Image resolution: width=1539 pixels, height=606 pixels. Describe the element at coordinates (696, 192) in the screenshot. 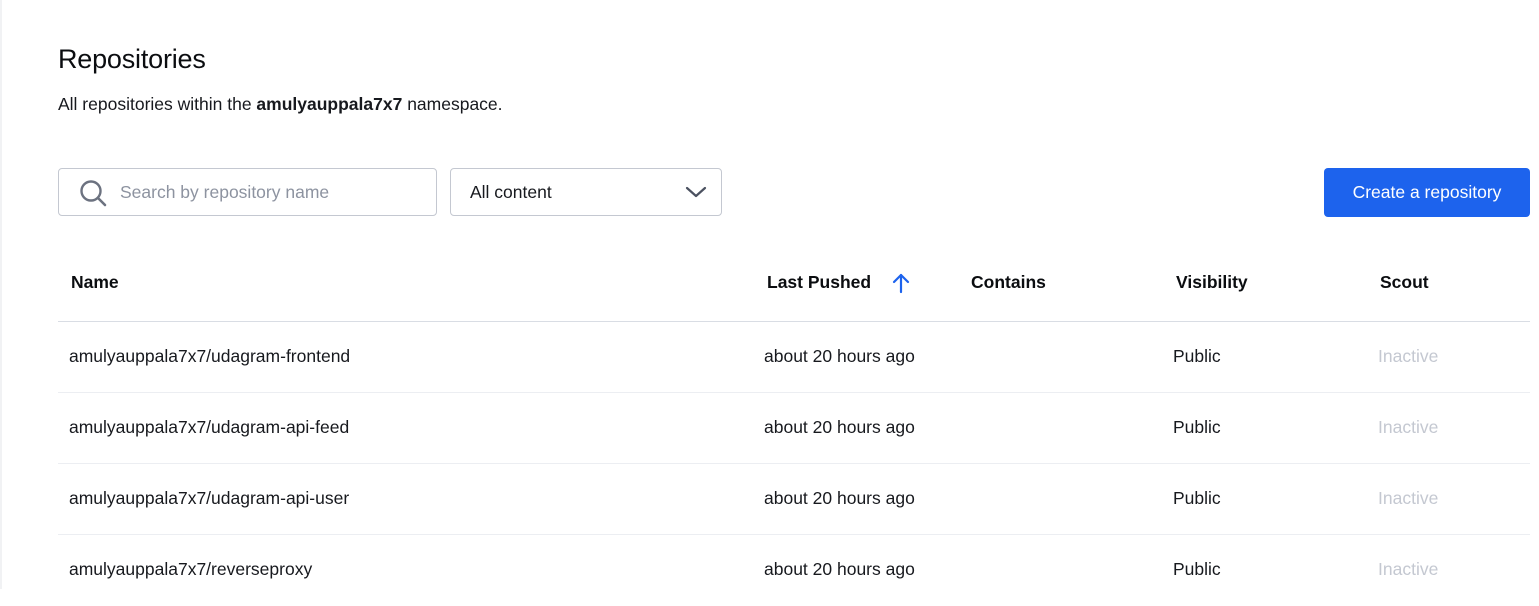

I see `chevron-down-icon` at that location.